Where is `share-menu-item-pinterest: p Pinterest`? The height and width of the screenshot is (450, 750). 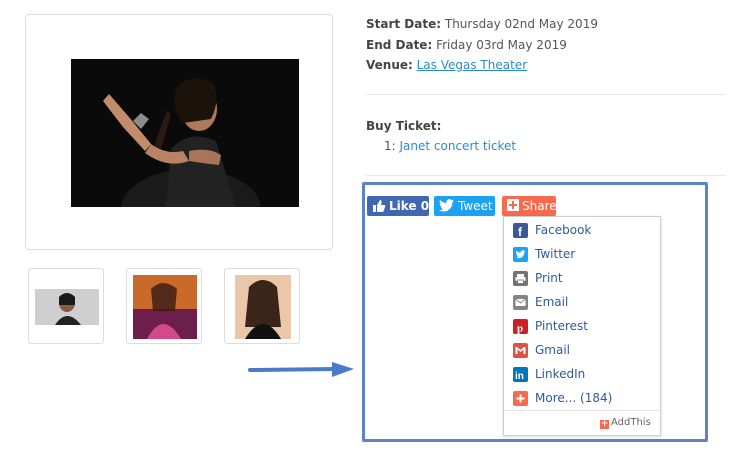
share-menu-item-pinterest: p Pinterest is located at coordinates (585, 326).